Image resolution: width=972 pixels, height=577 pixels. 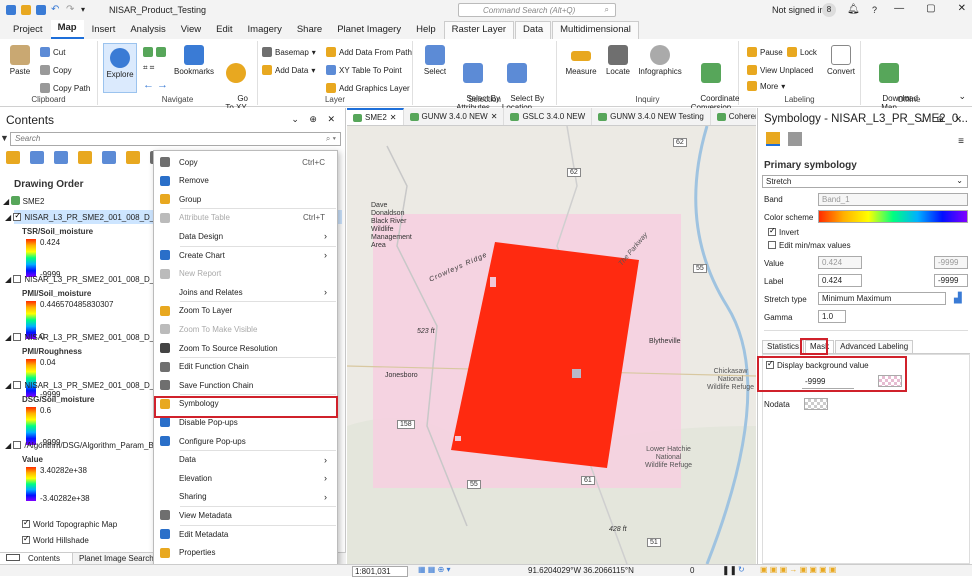 I want to click on tab-view: View, so click(x=191, y=30).